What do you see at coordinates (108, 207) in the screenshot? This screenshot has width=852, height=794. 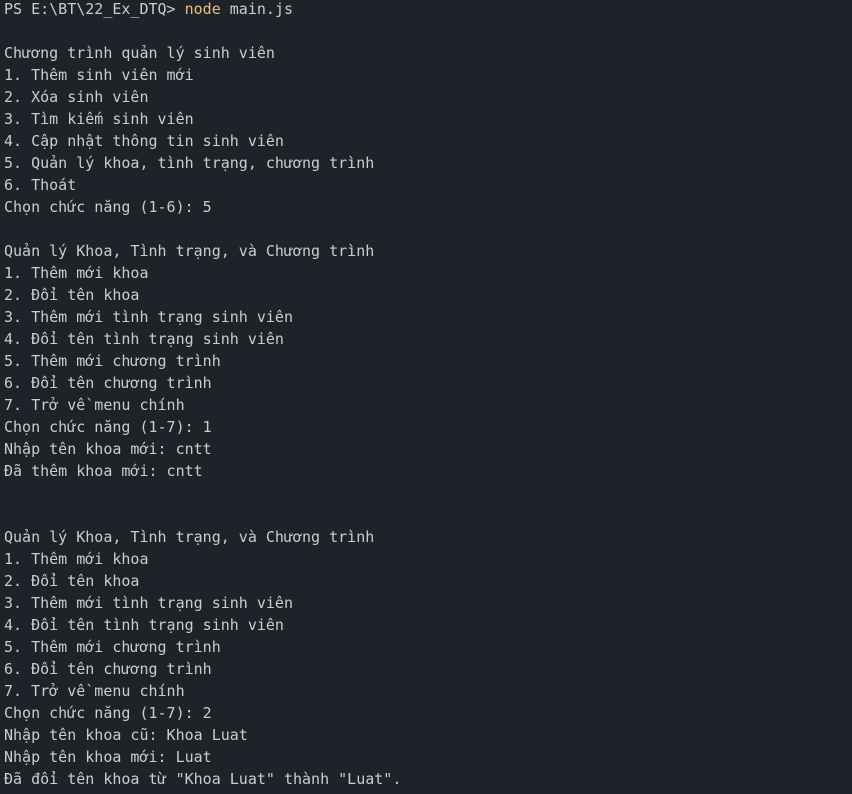 I see `output-line: Chọn chức năng (1-6): 5` at bounding box center [108, 207].